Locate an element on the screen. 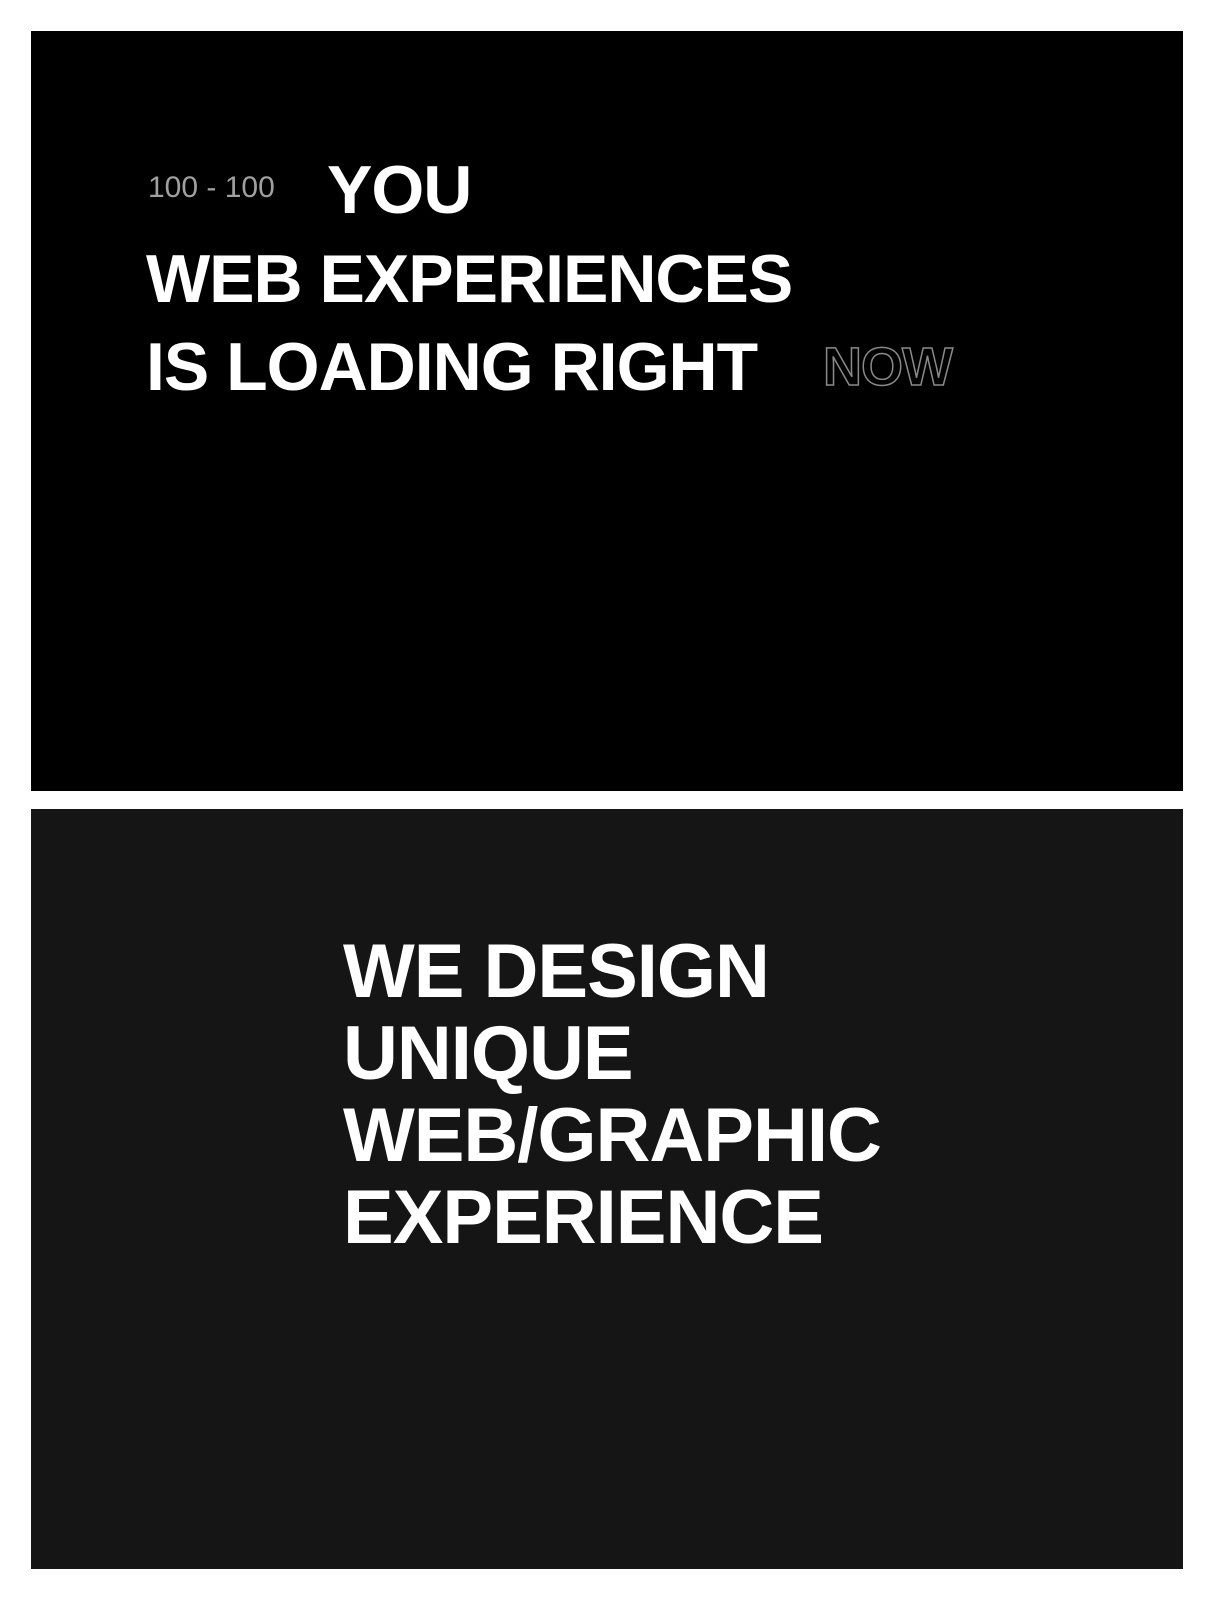 This screenshot has width=1213, height=1600. loading-counter: 100 - 100 is located at coordinates (211, 187).